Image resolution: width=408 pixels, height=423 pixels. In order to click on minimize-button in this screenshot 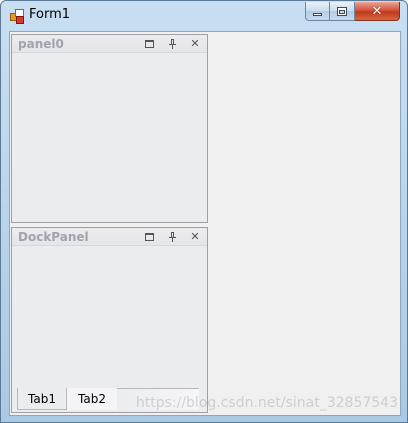, I will do `click(317, 11)`.